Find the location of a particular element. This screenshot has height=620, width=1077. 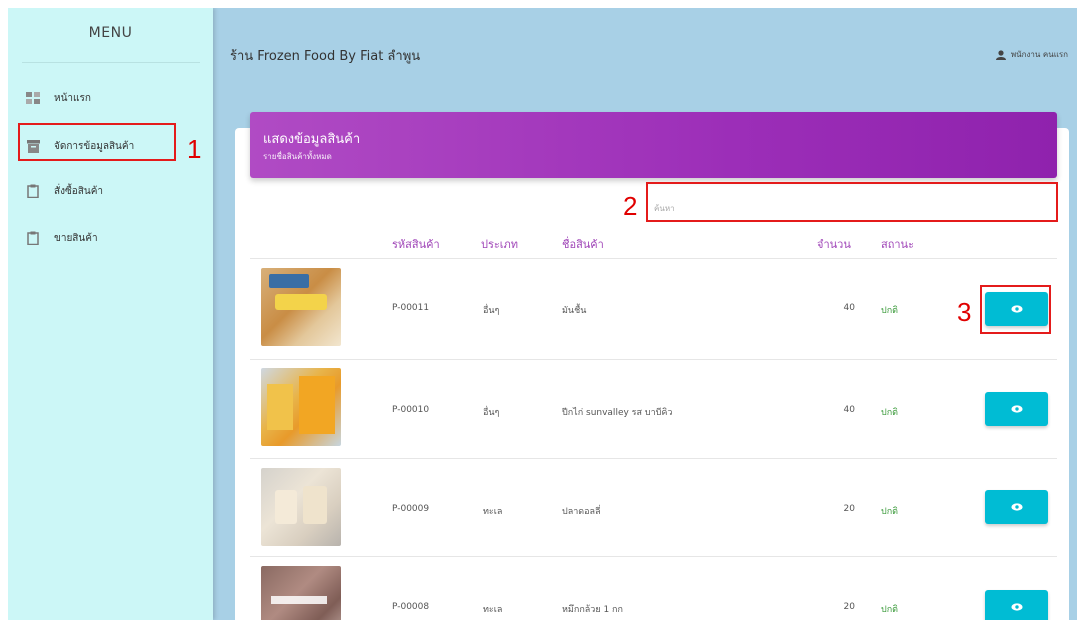

sidebar-item-order-products: สั่งซื้อสินค้า is located at coordinates (112, 191).